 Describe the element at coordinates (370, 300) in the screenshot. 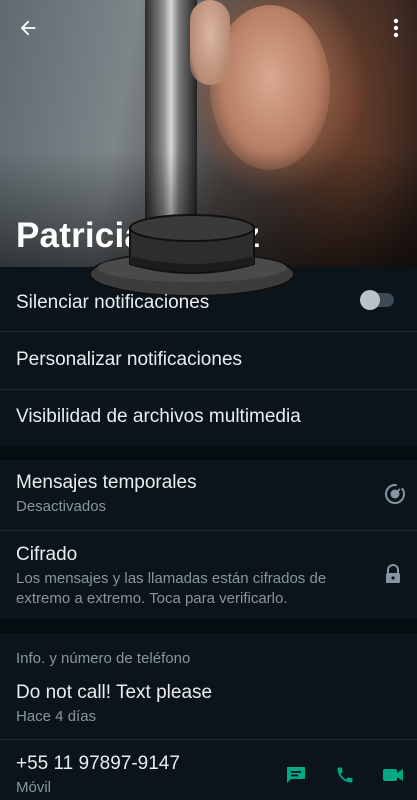

I see `mute-toggle-knob` at that location.